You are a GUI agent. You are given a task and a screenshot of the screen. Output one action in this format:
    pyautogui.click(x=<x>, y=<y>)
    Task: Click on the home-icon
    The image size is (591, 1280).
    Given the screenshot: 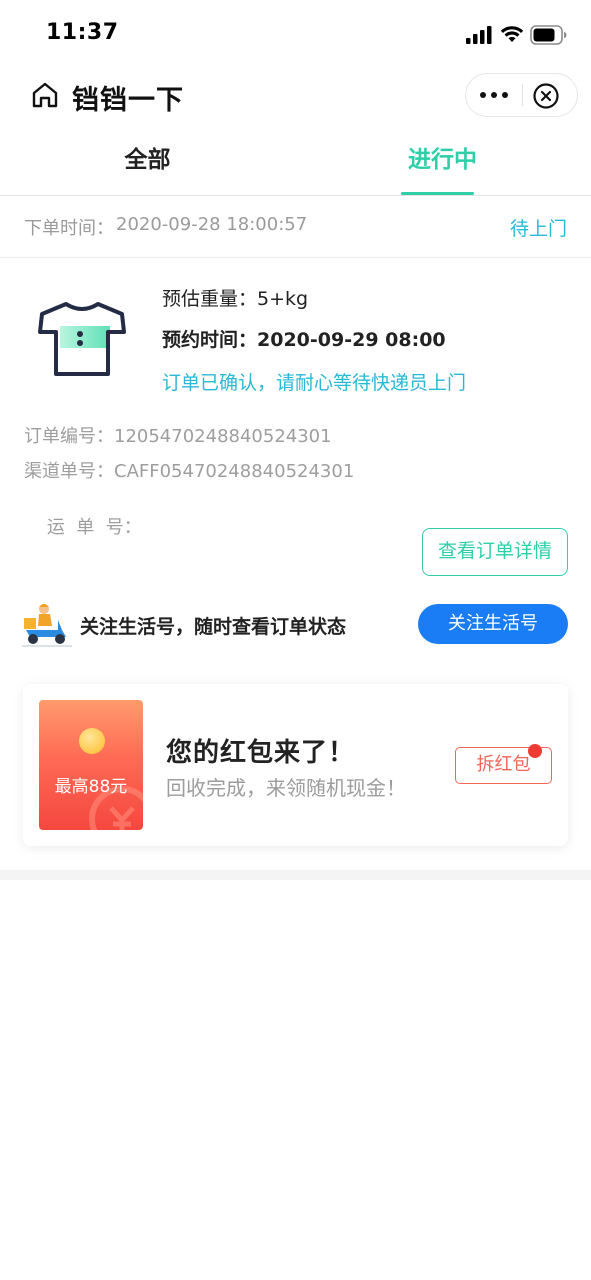 What is the action you would take?
    pyautogui.click(x=45, y=95)
    